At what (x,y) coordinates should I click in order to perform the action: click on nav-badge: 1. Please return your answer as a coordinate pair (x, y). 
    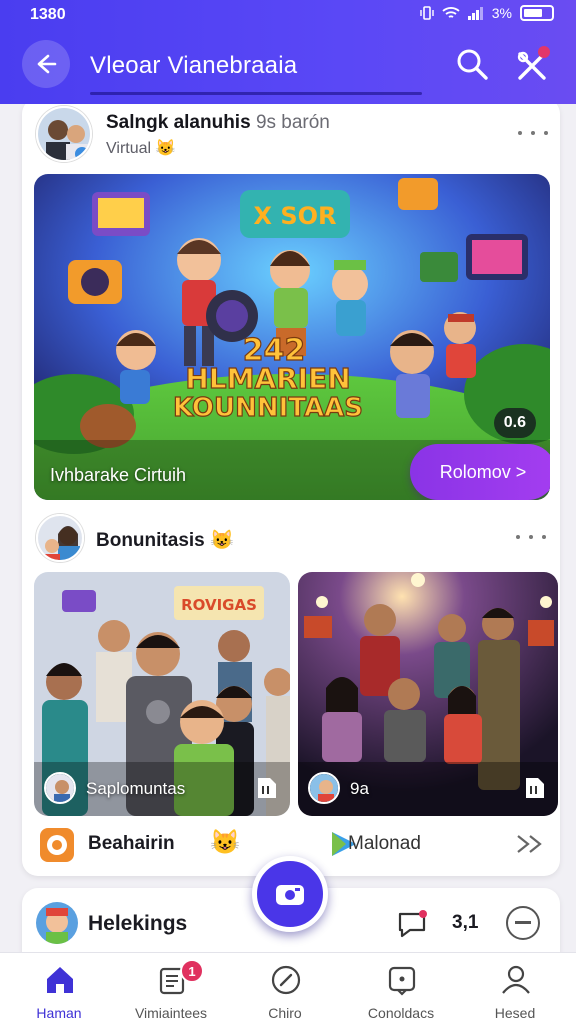
    Looking at the image, I should click on (192, 971).